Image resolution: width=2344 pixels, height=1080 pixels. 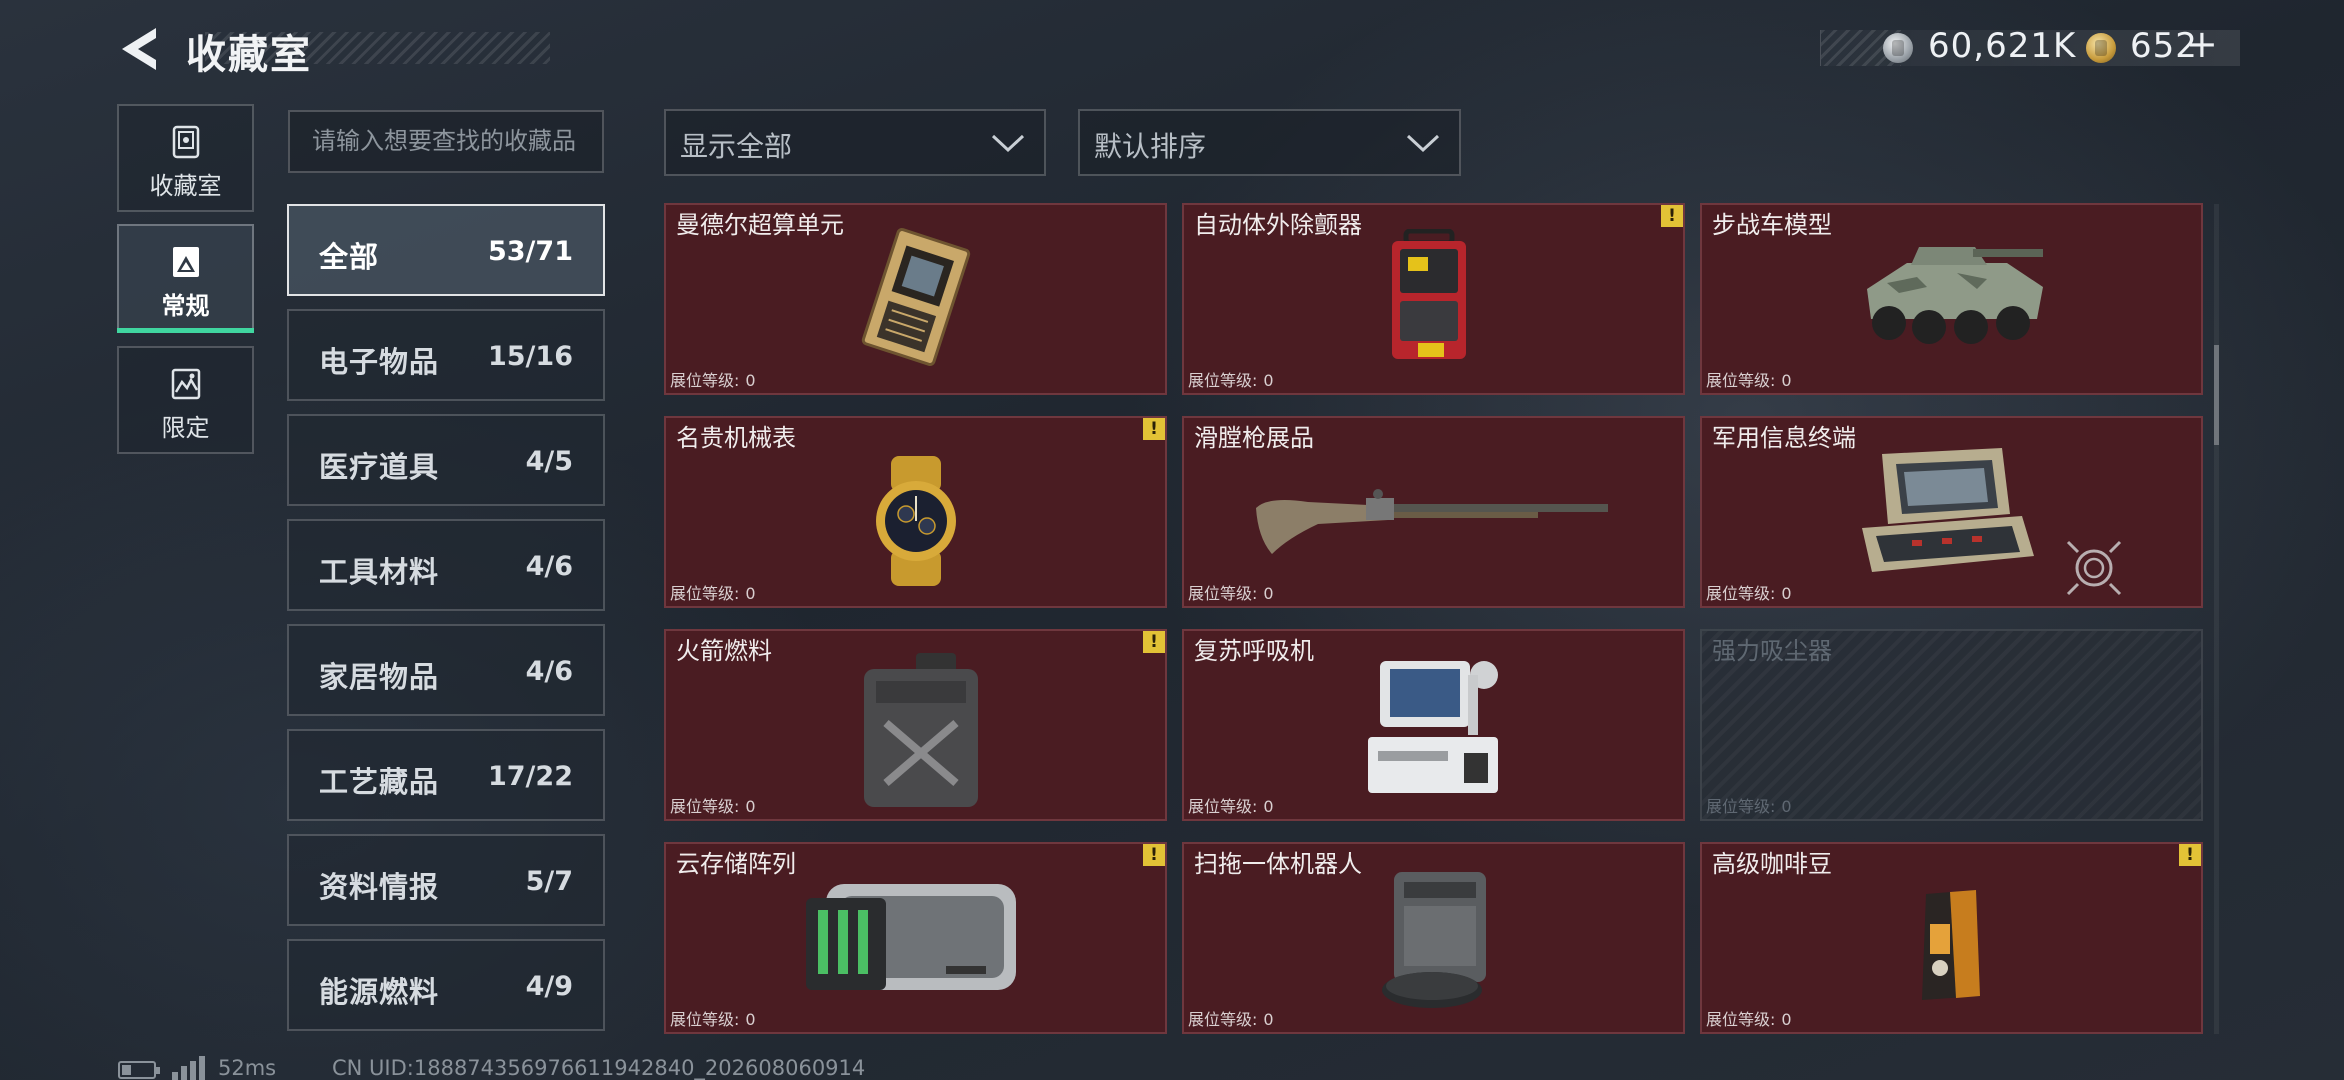 What do you see at coordinates (379, 782) in the screenshot?
I see `category-name: 工艺藏品` at bounding box center [379, 782].